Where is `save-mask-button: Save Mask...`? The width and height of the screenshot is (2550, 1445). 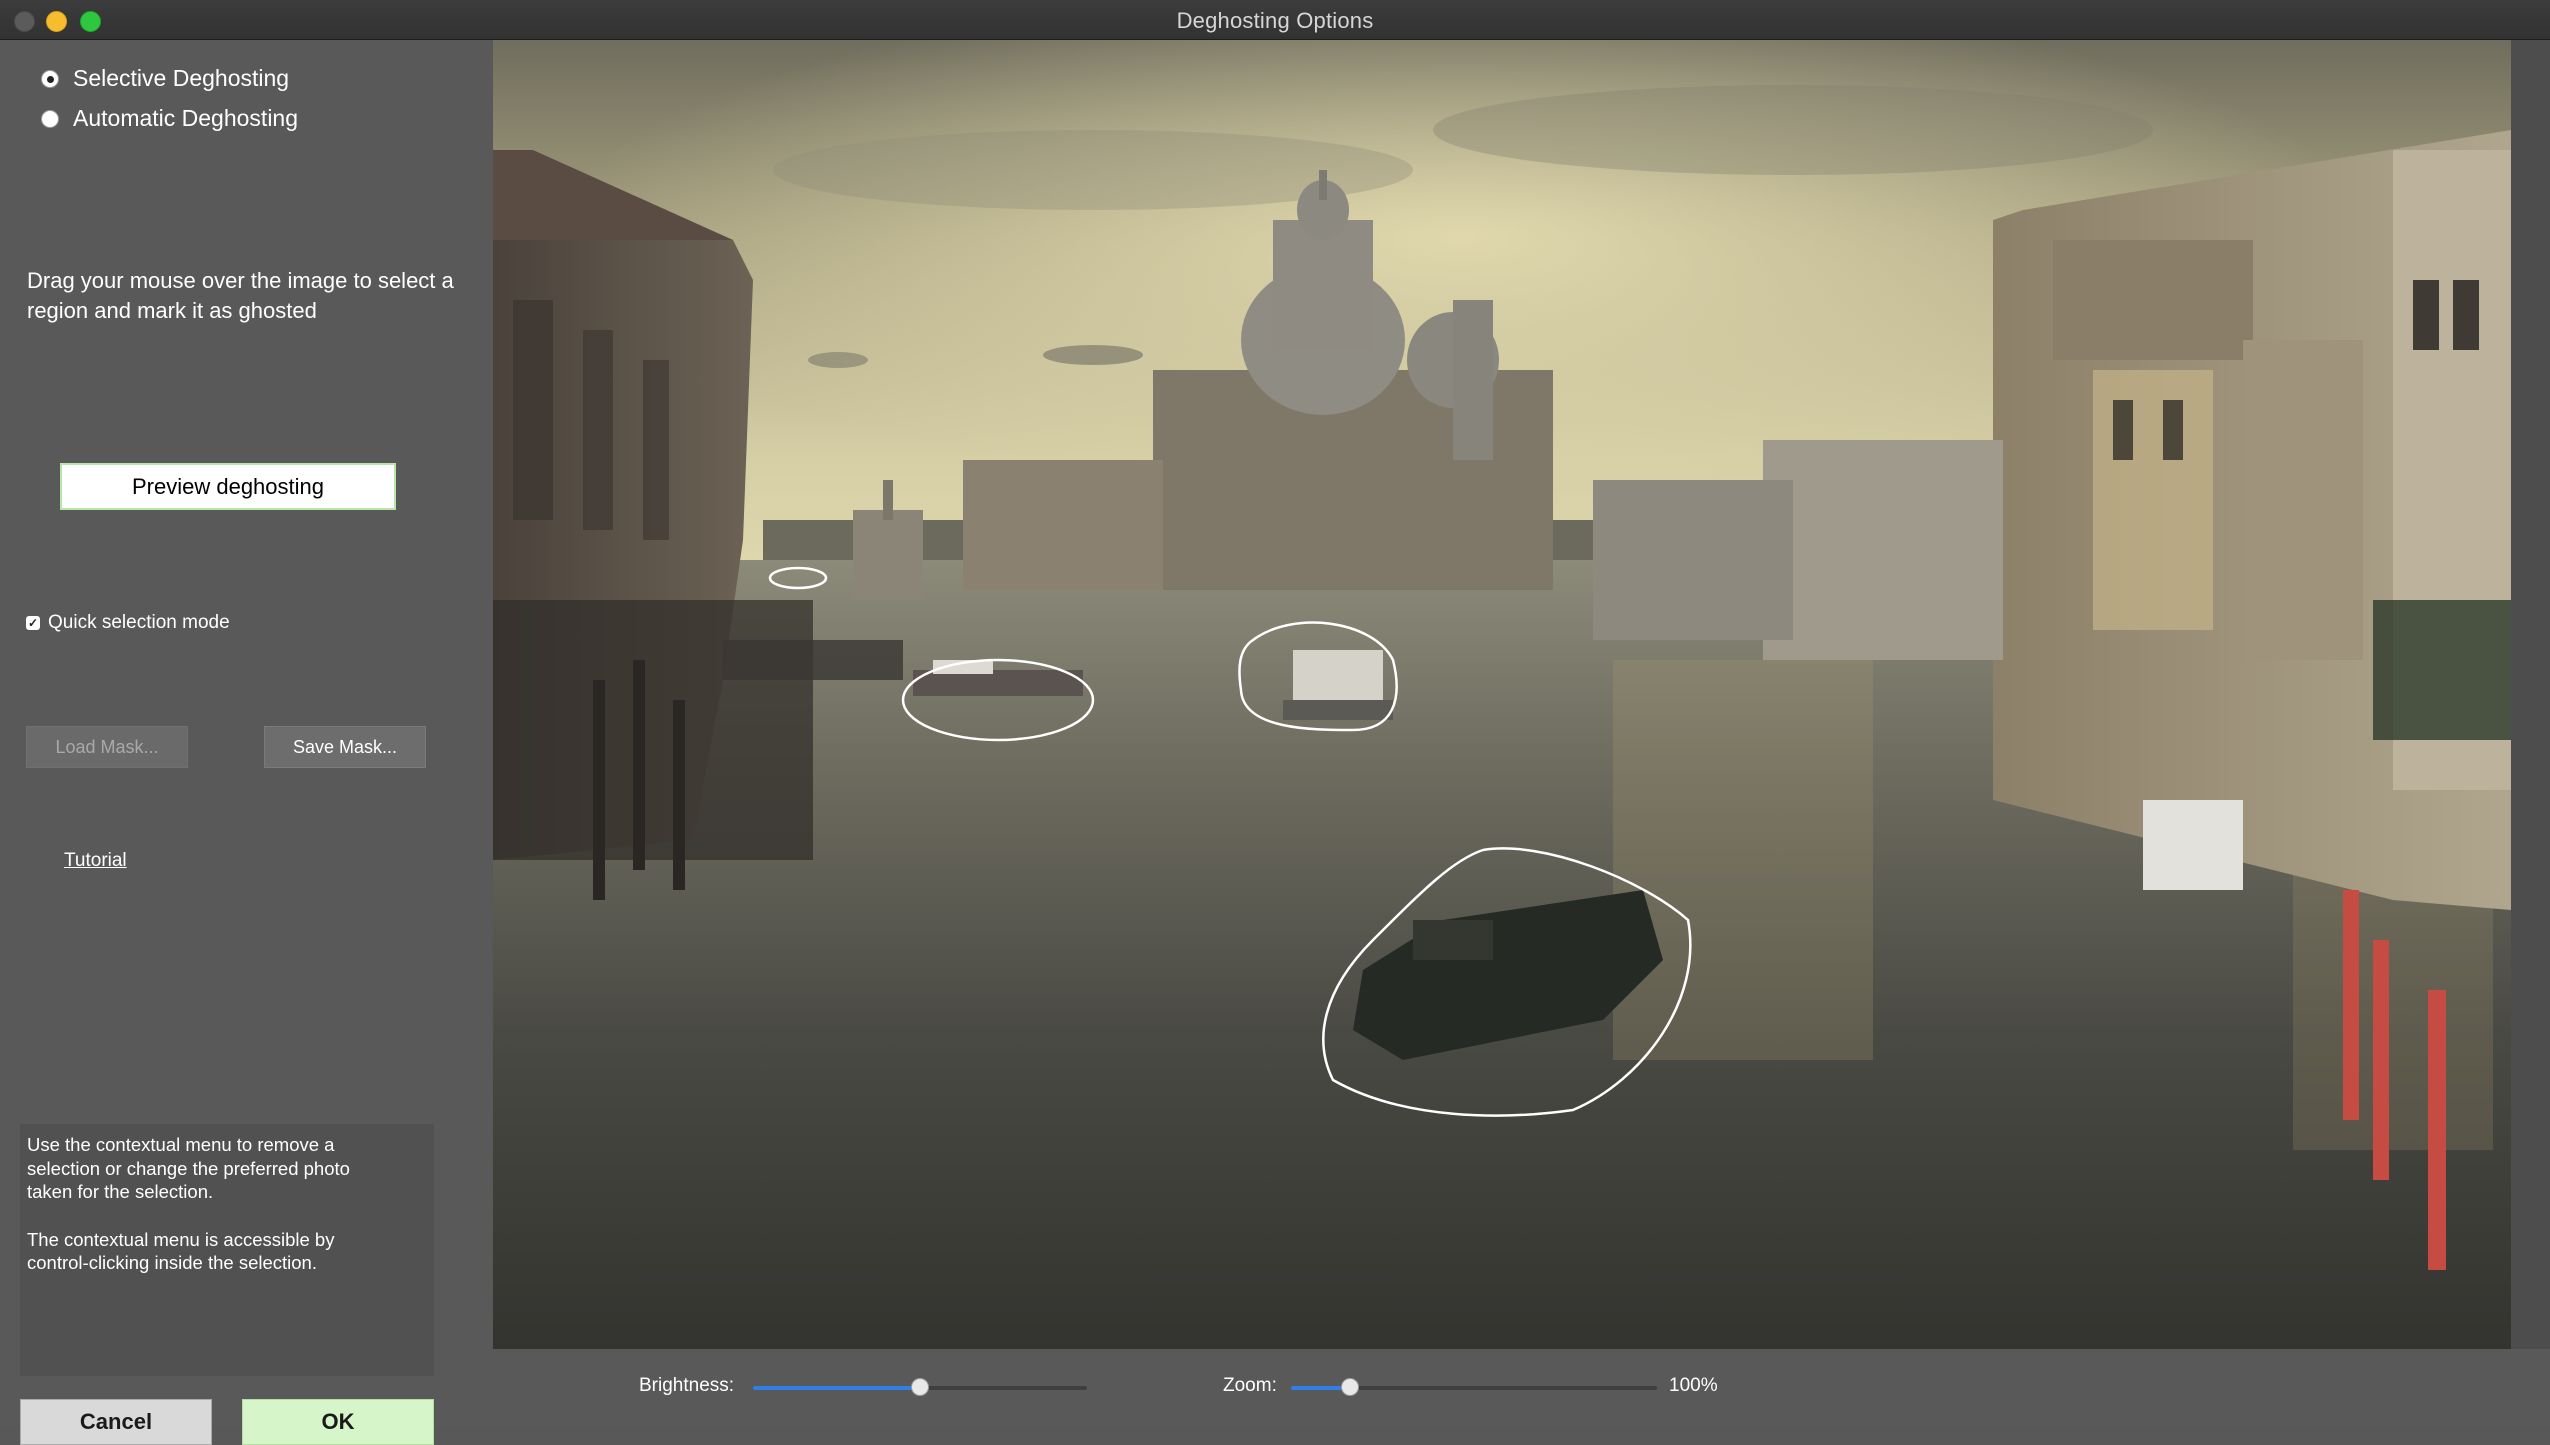
save-mask-button: Save Mask... is located at coordinates (345, 747).